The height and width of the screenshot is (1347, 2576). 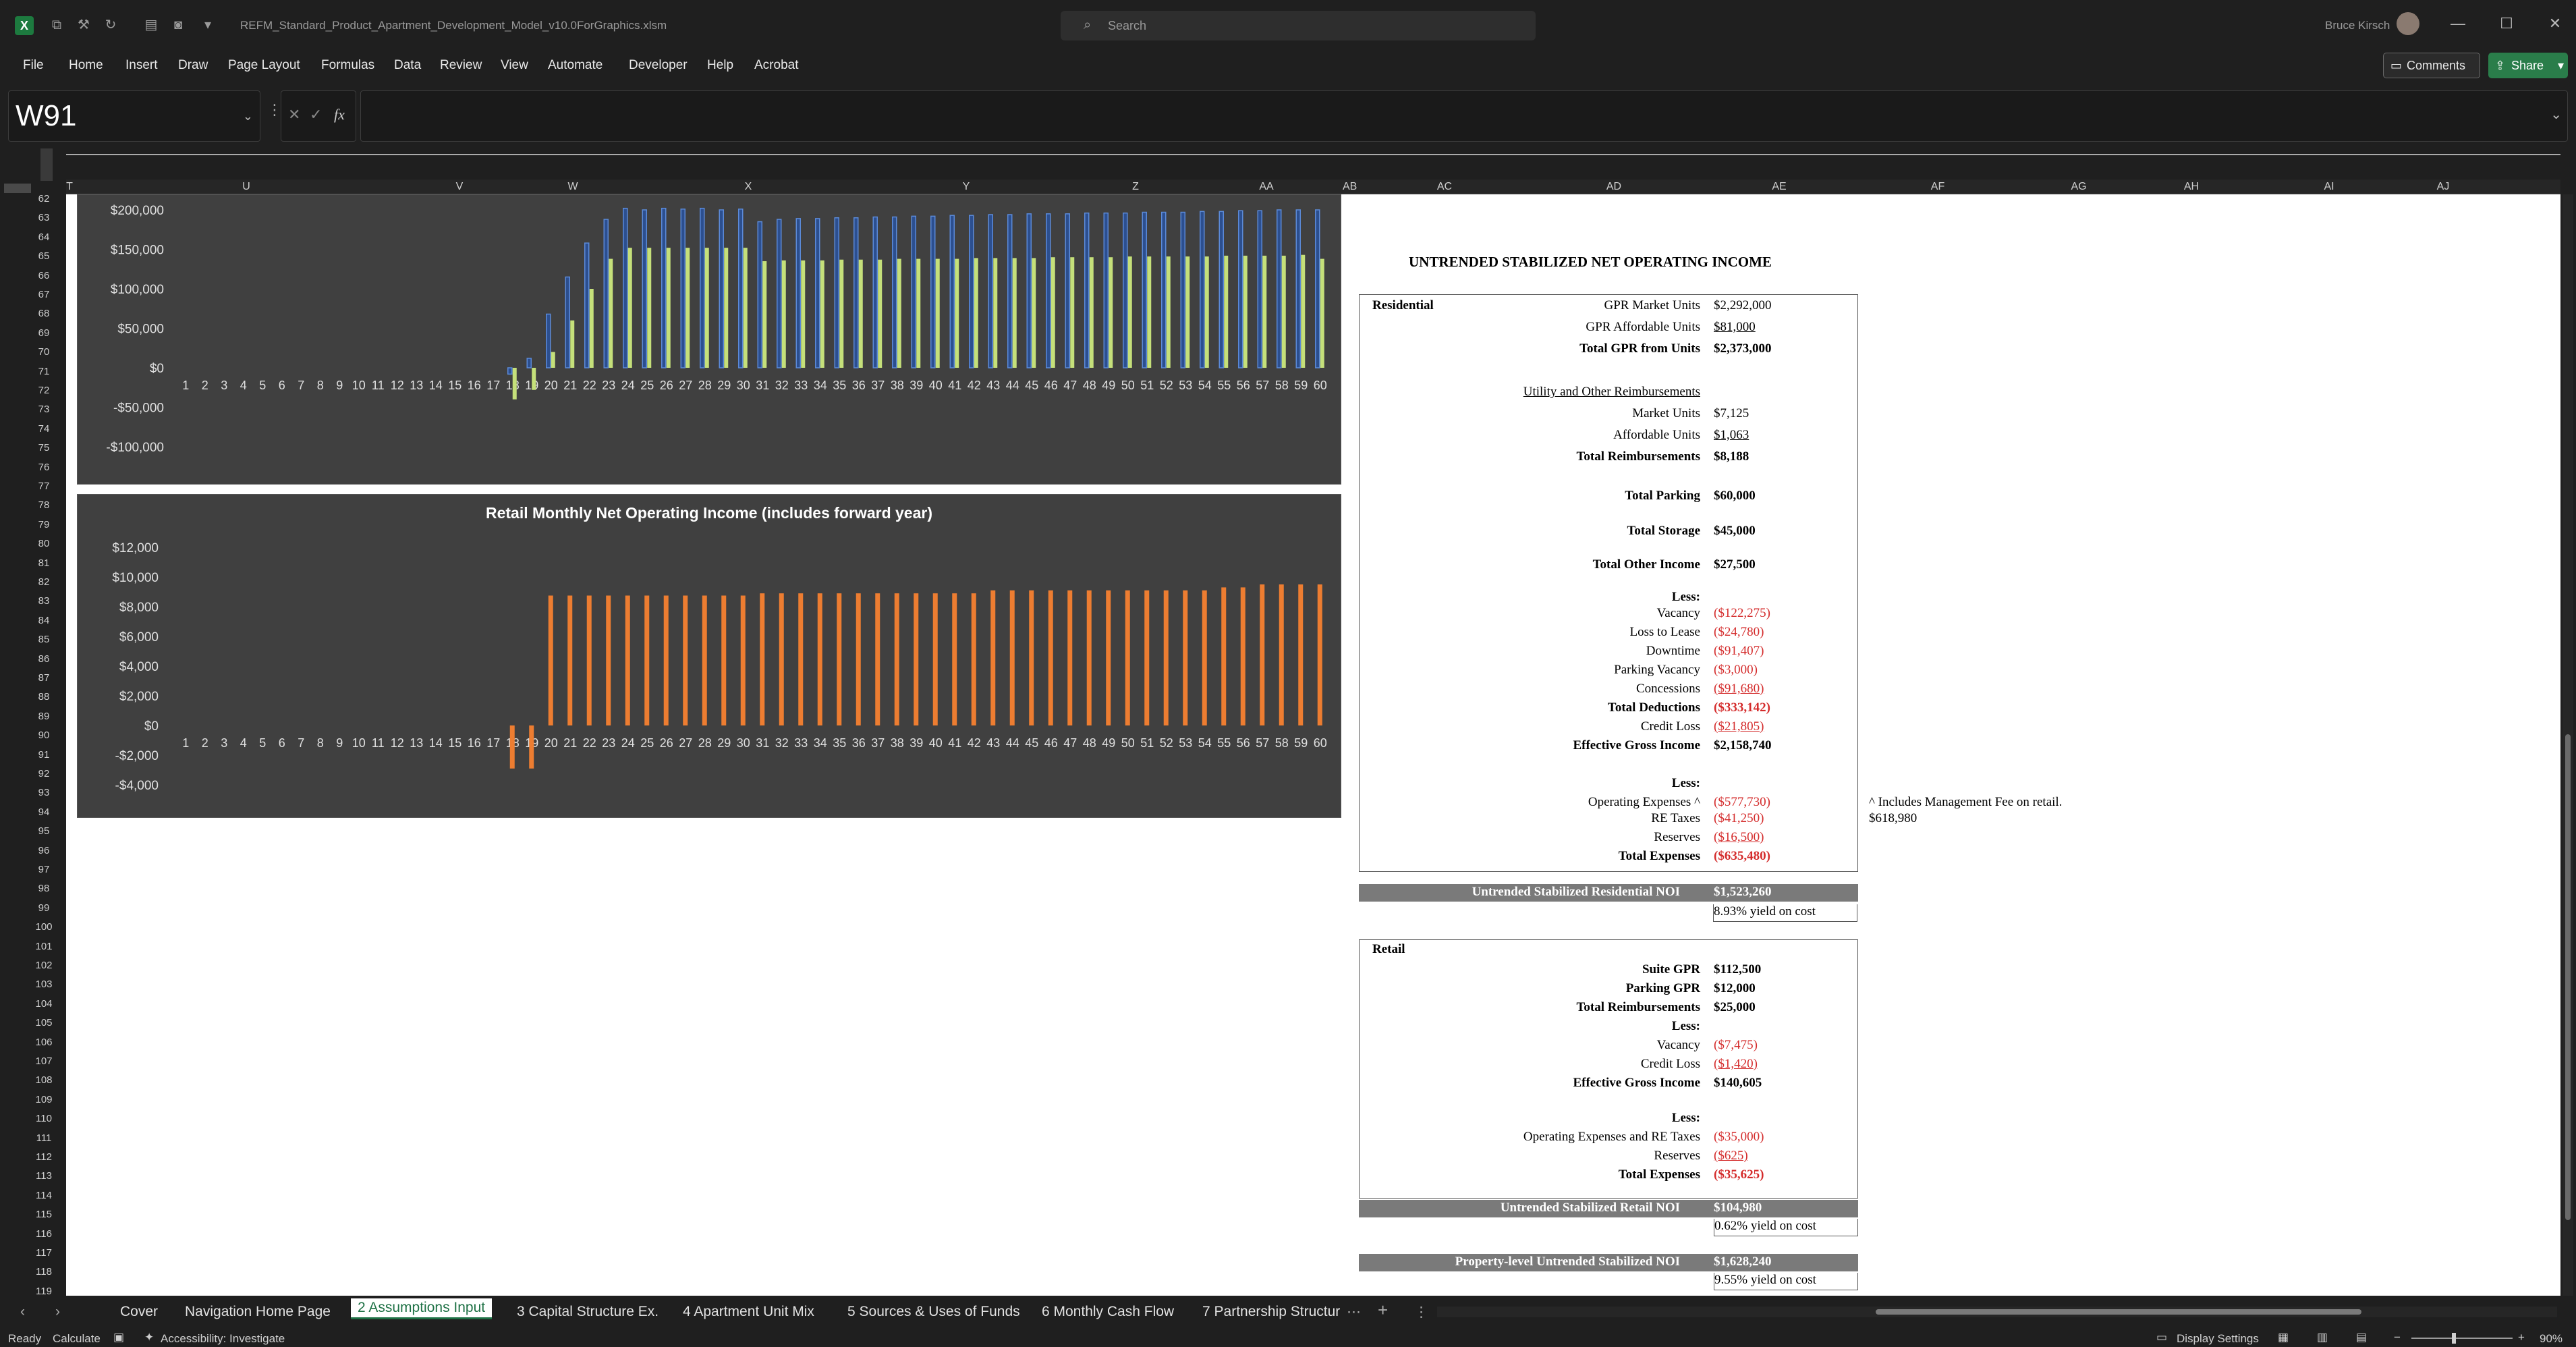 What do you see at coordinates (1731, 456) in the screenshot?
I see `value: $8,188` at bounding box center [1731, 456].